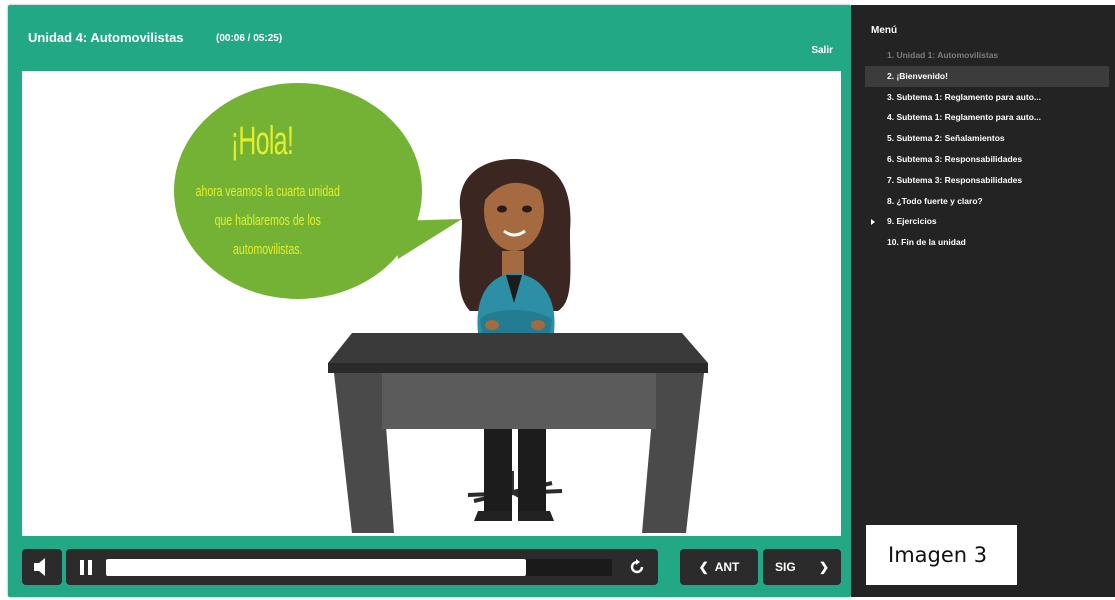 Image resolution: width=1115 pixels, height=600 pixels. Describe the element at coordinates (785, 567) in the screenshot. I see `next-label: SIG` at that location.